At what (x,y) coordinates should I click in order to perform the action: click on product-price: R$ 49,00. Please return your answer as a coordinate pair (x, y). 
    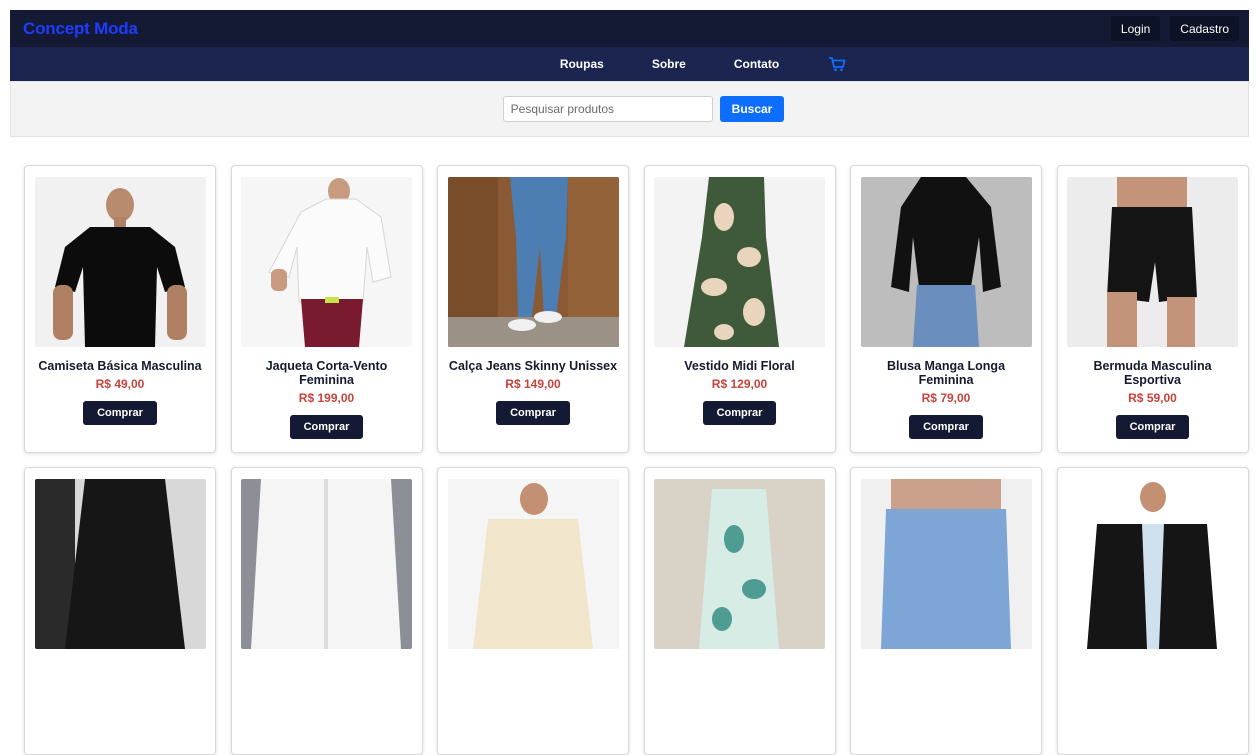
    Looking at the image, I should click on (120, 384).